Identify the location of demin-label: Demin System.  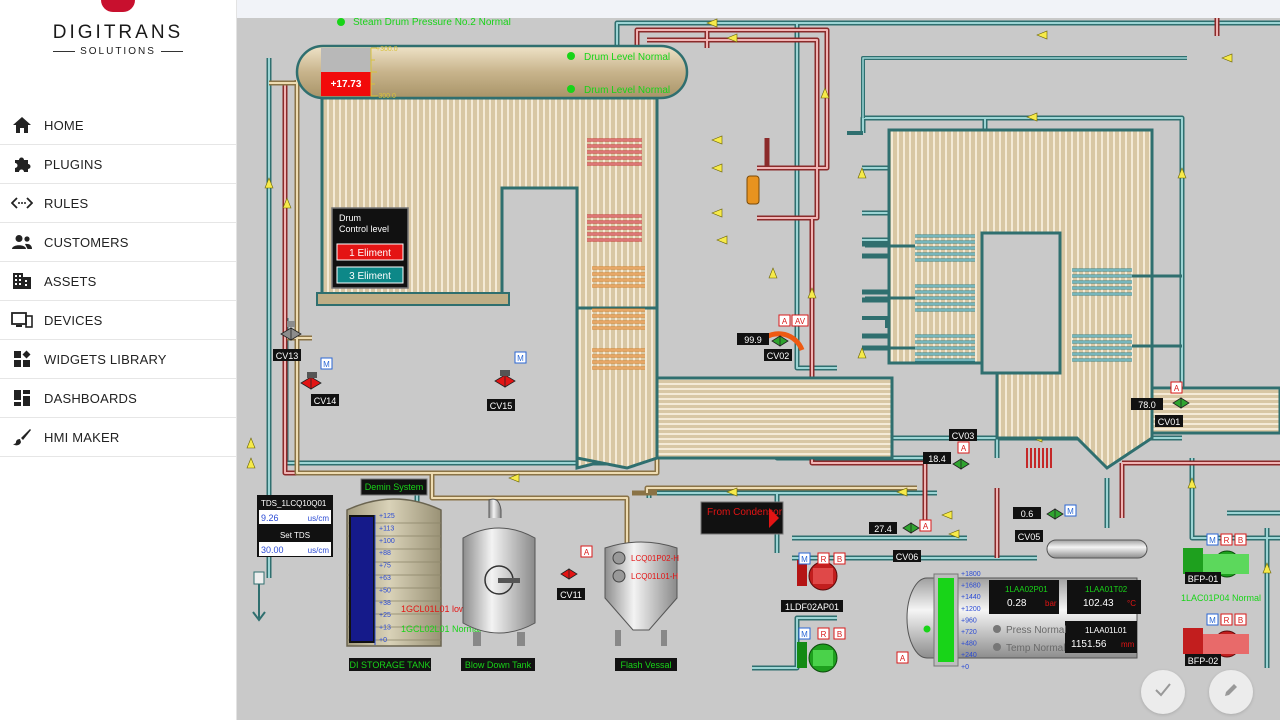
(394, 487).